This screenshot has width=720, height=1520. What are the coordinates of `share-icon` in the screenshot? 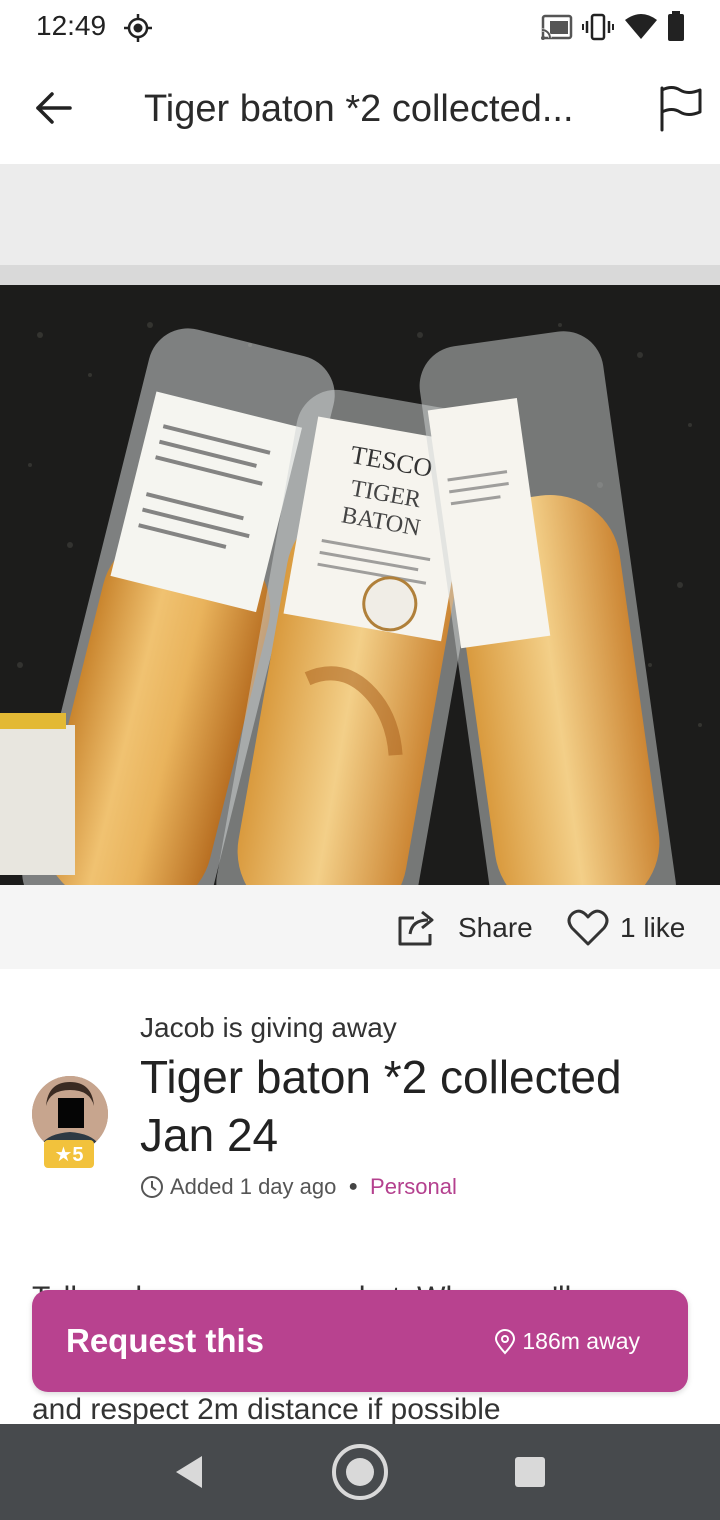 It's located at (416, 928).